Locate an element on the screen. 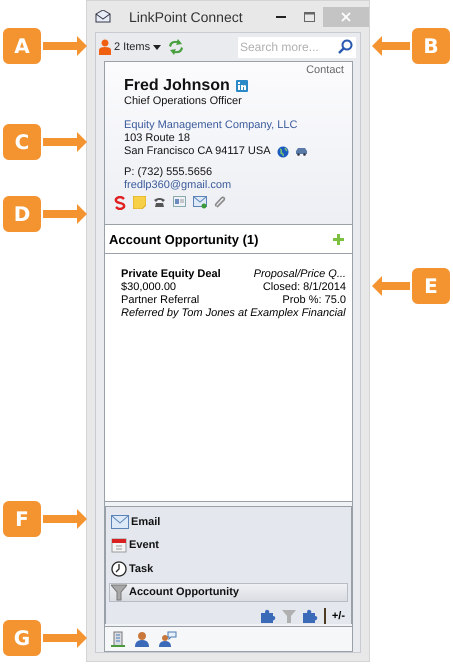  callout-badge: A is located at coordinates (22, 46).